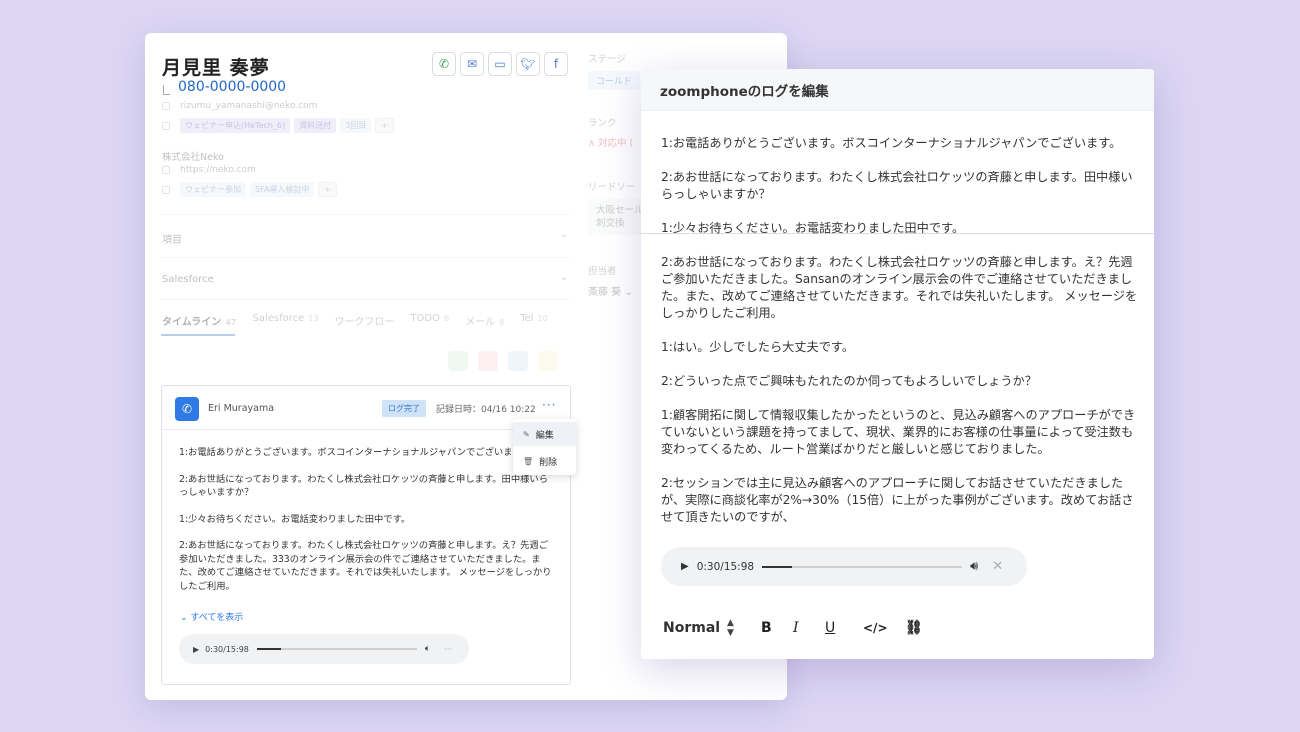  I want to click on company-url: https://neko.com, so click(218, 170).